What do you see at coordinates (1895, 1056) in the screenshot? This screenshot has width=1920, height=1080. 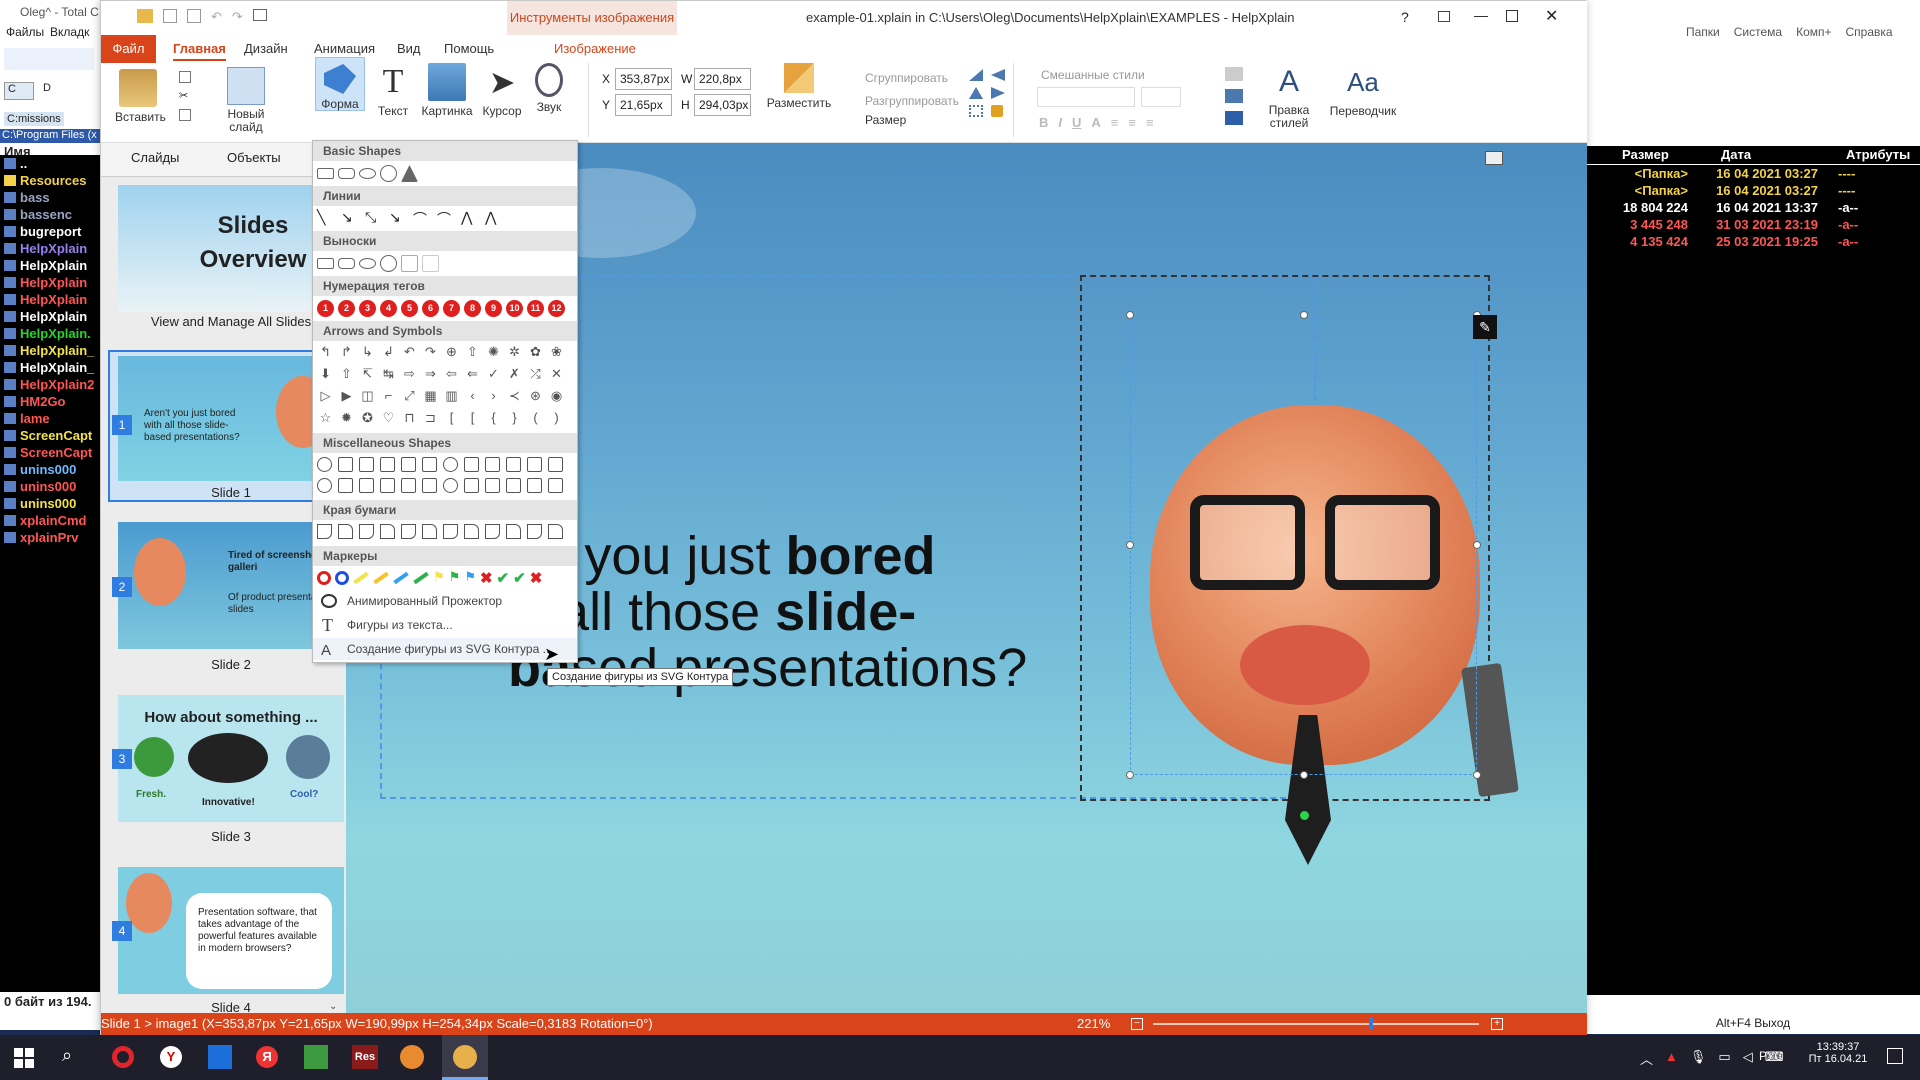 I see `notifications-icon` at bounding box center [1895, 1056].